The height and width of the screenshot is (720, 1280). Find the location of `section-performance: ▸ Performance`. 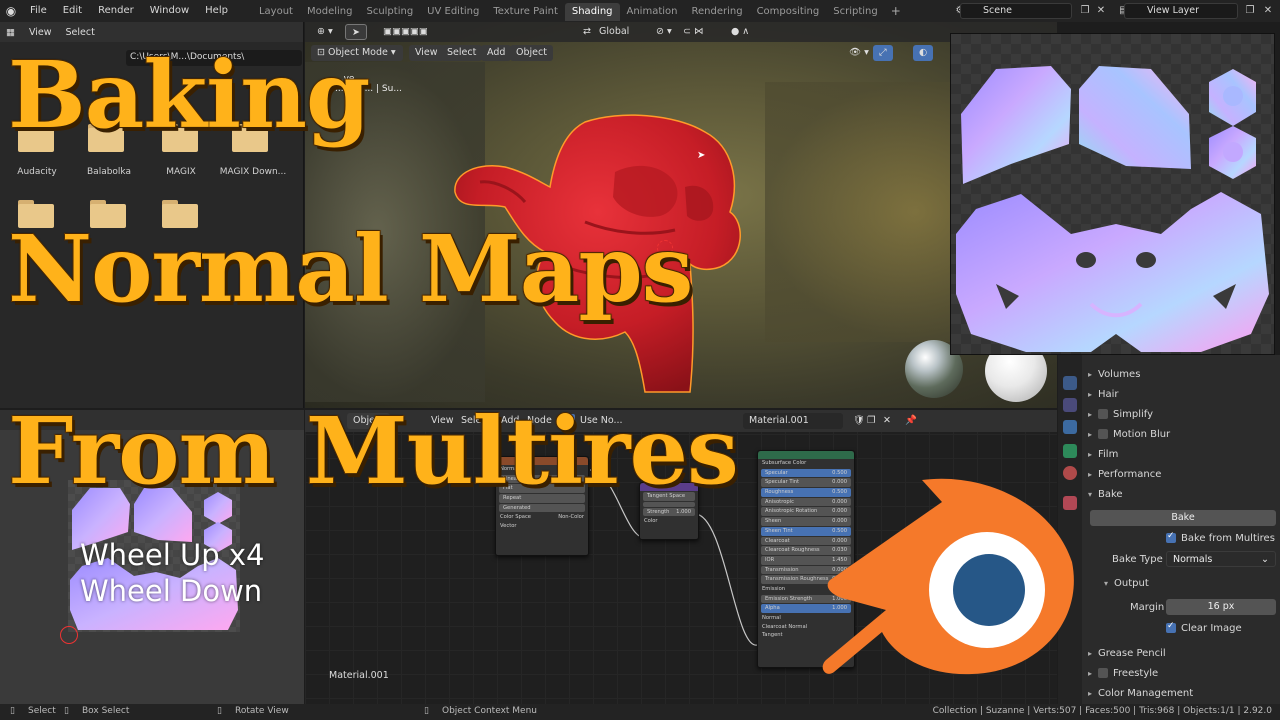

section-performance: ▸ Performance is located at coordinates (1181, 474).